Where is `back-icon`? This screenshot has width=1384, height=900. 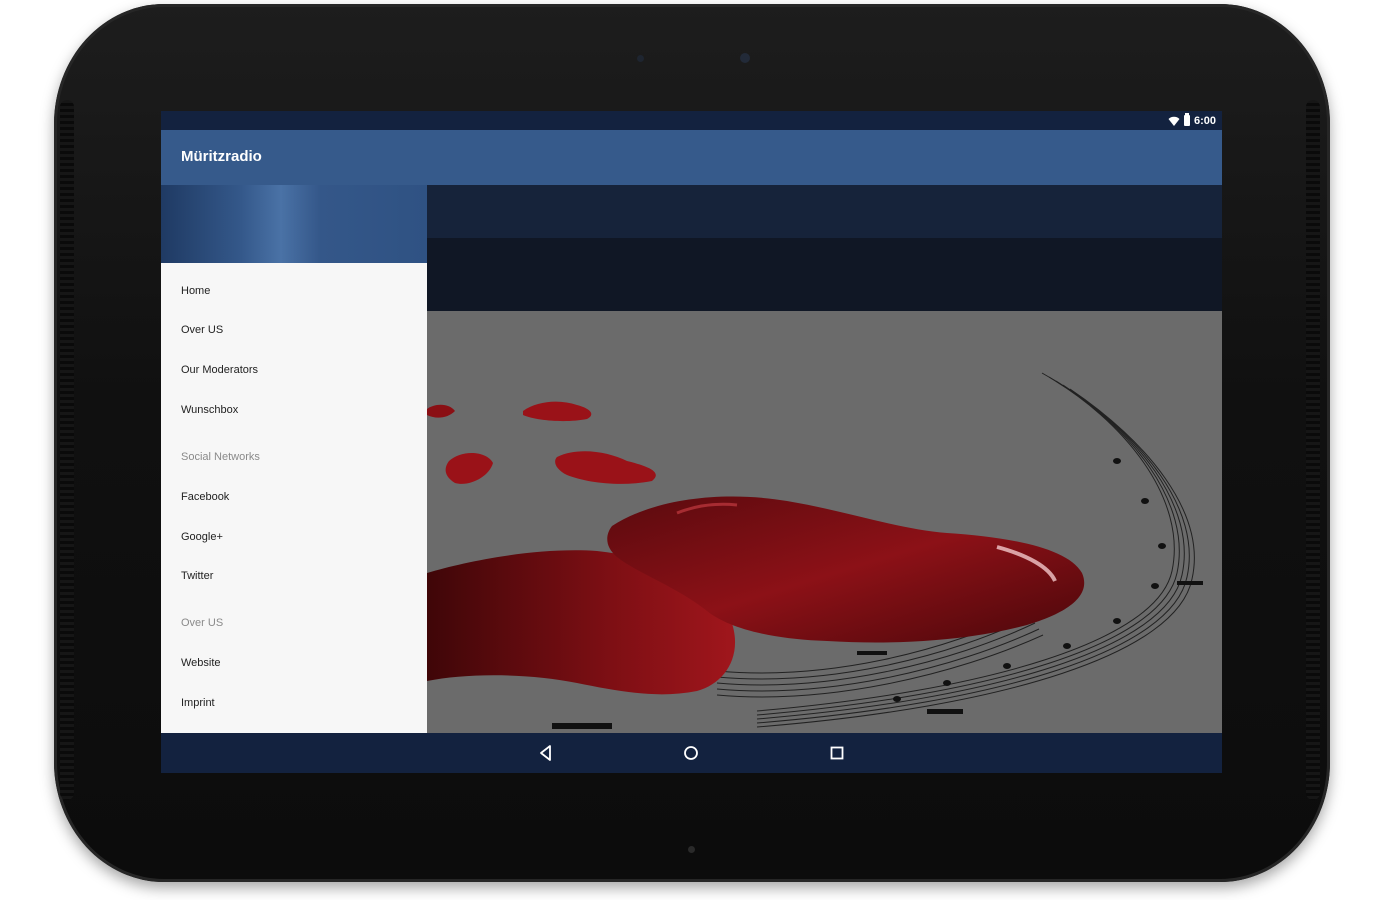
back-icon is located at coordinates (546, 753).